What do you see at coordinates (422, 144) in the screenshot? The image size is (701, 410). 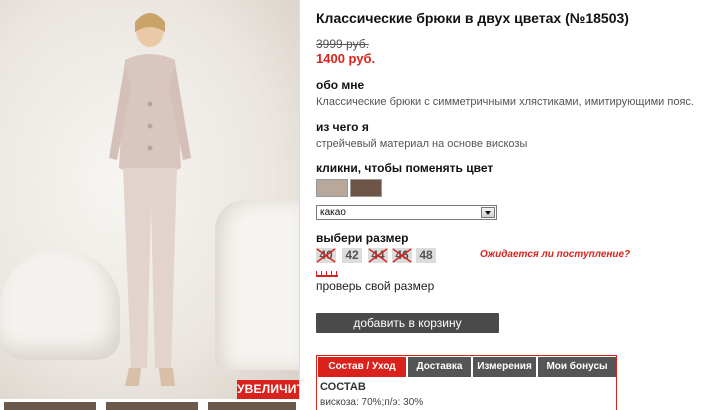 I see `material-text: стрейчевый материал на основе вискозы` at bounding box center [422, 144].